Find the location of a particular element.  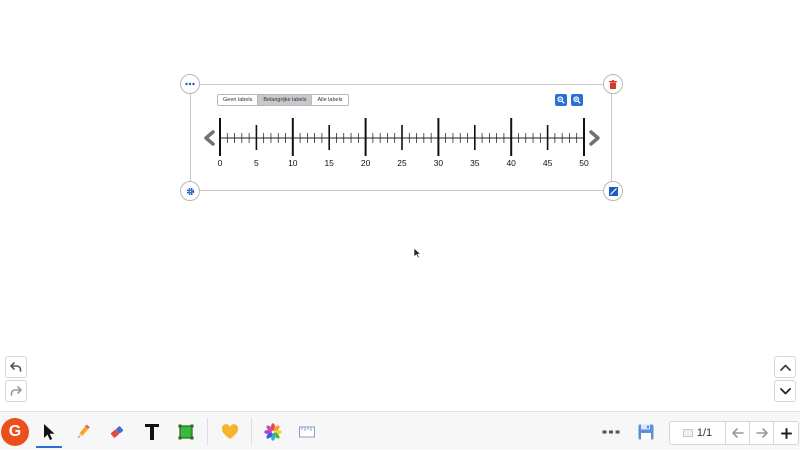

page-indicator-text: 1/1 is located at coordinates (704, 433).